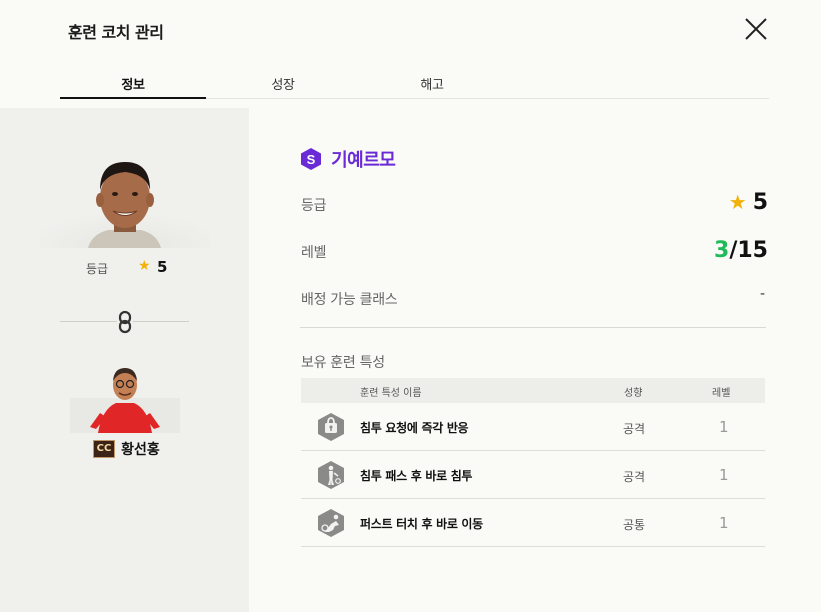 The image size is (821, 612). What do you see at coordinates (331, 427) in the screenshot?
I see `run-alert-icon` at bounding box center [331, 427].